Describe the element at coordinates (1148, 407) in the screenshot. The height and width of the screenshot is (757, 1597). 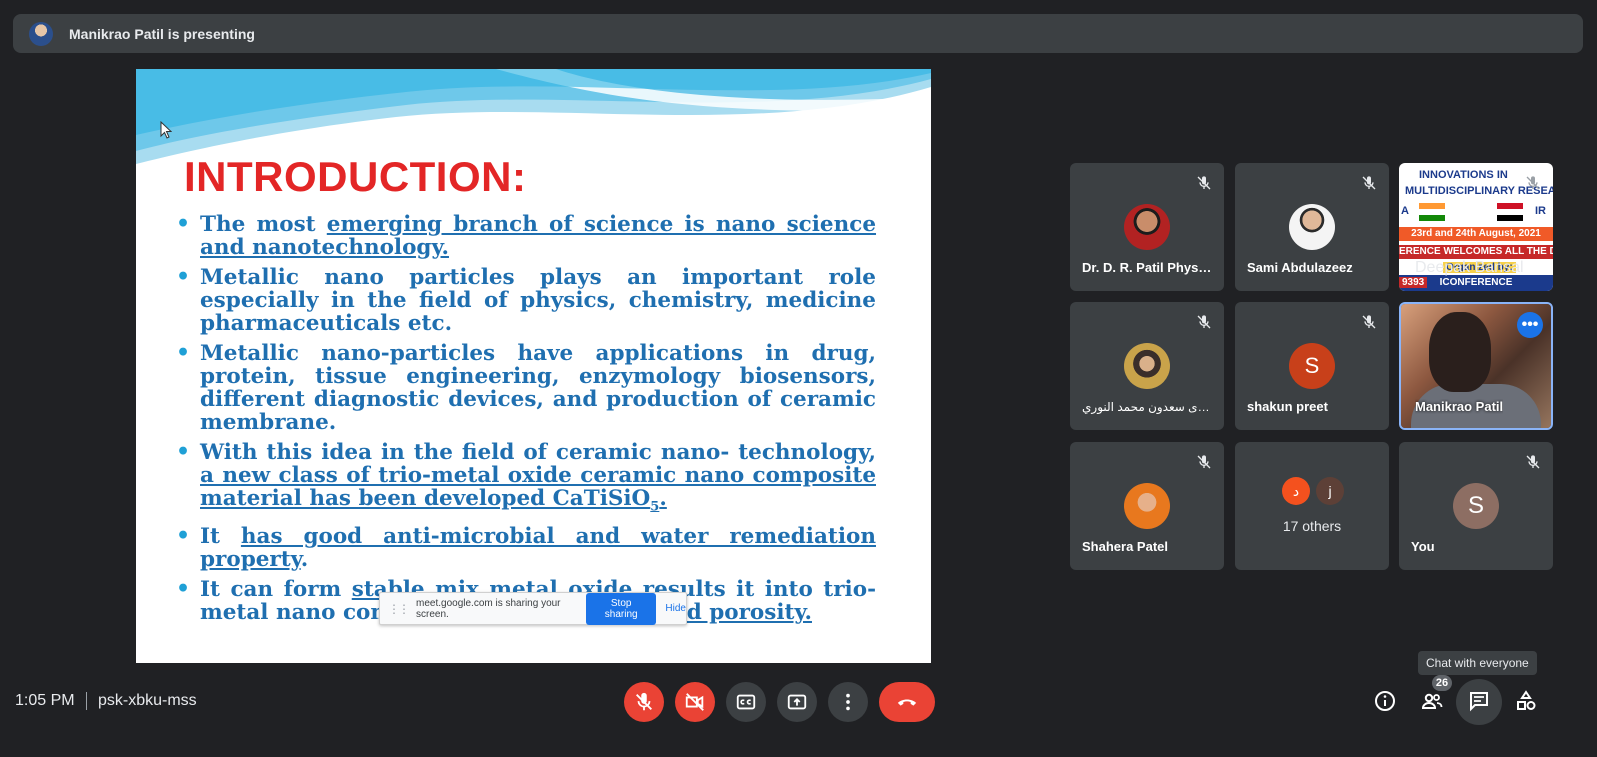
I see `participant-name: بشرى سعدون محمد النوري` at that location.